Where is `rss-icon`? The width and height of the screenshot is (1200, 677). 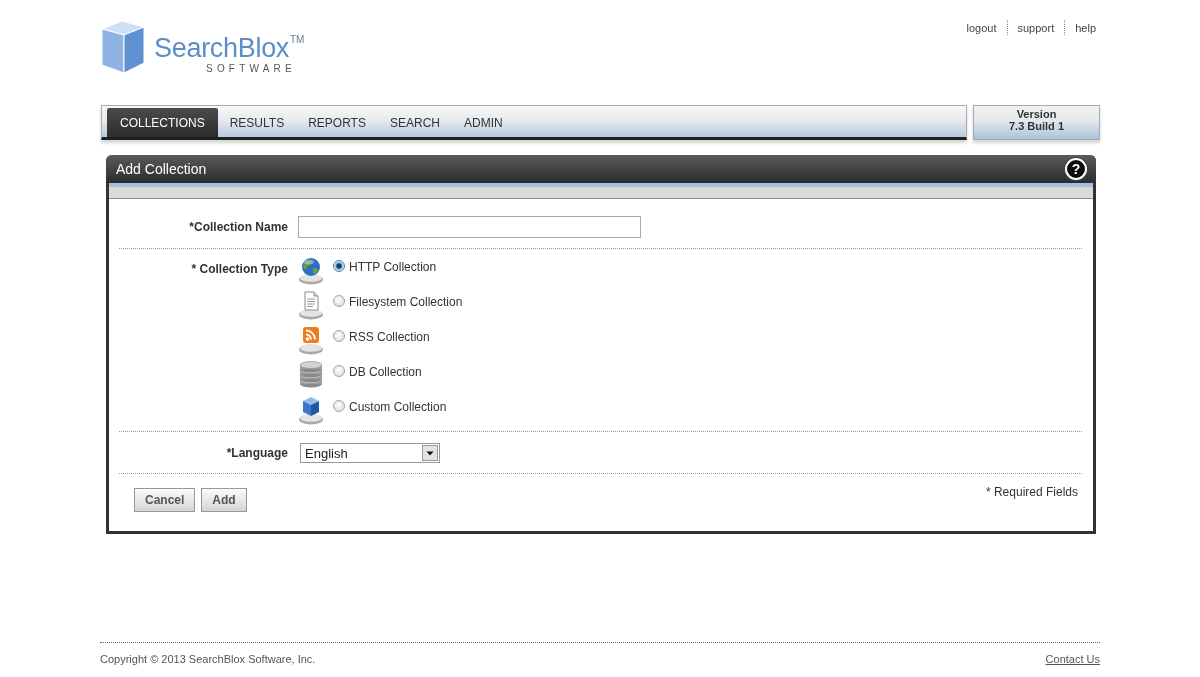 rss-icon is located at coordinates (311, 339).